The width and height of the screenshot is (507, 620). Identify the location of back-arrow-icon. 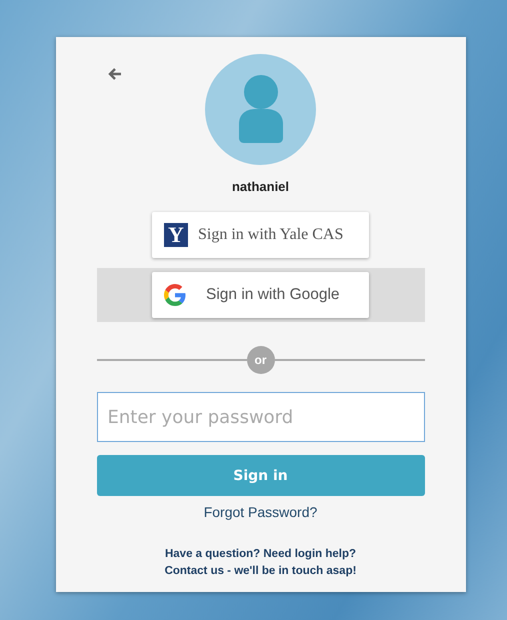
(115, 74).